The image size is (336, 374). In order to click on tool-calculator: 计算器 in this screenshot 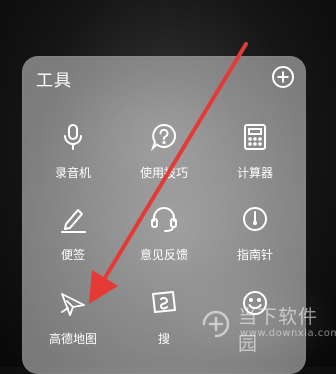, I will do `click(255, 159)`.